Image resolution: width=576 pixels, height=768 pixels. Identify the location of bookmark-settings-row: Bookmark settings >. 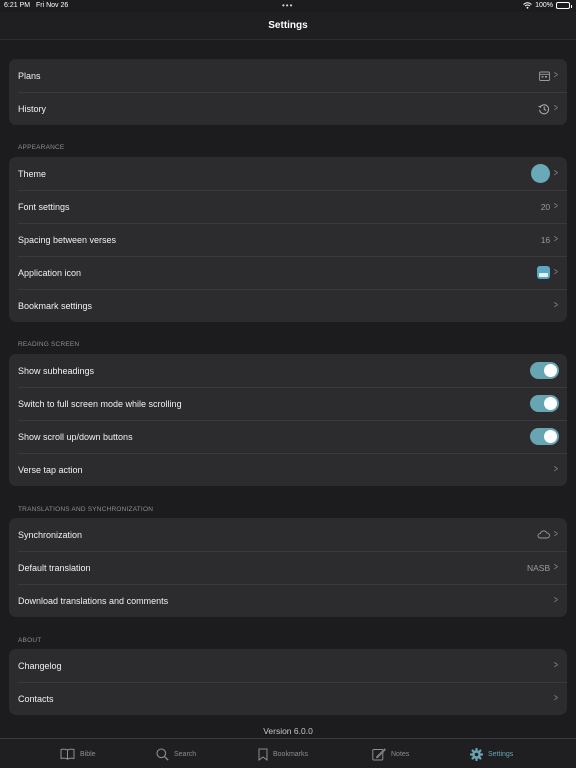
(288, 305).